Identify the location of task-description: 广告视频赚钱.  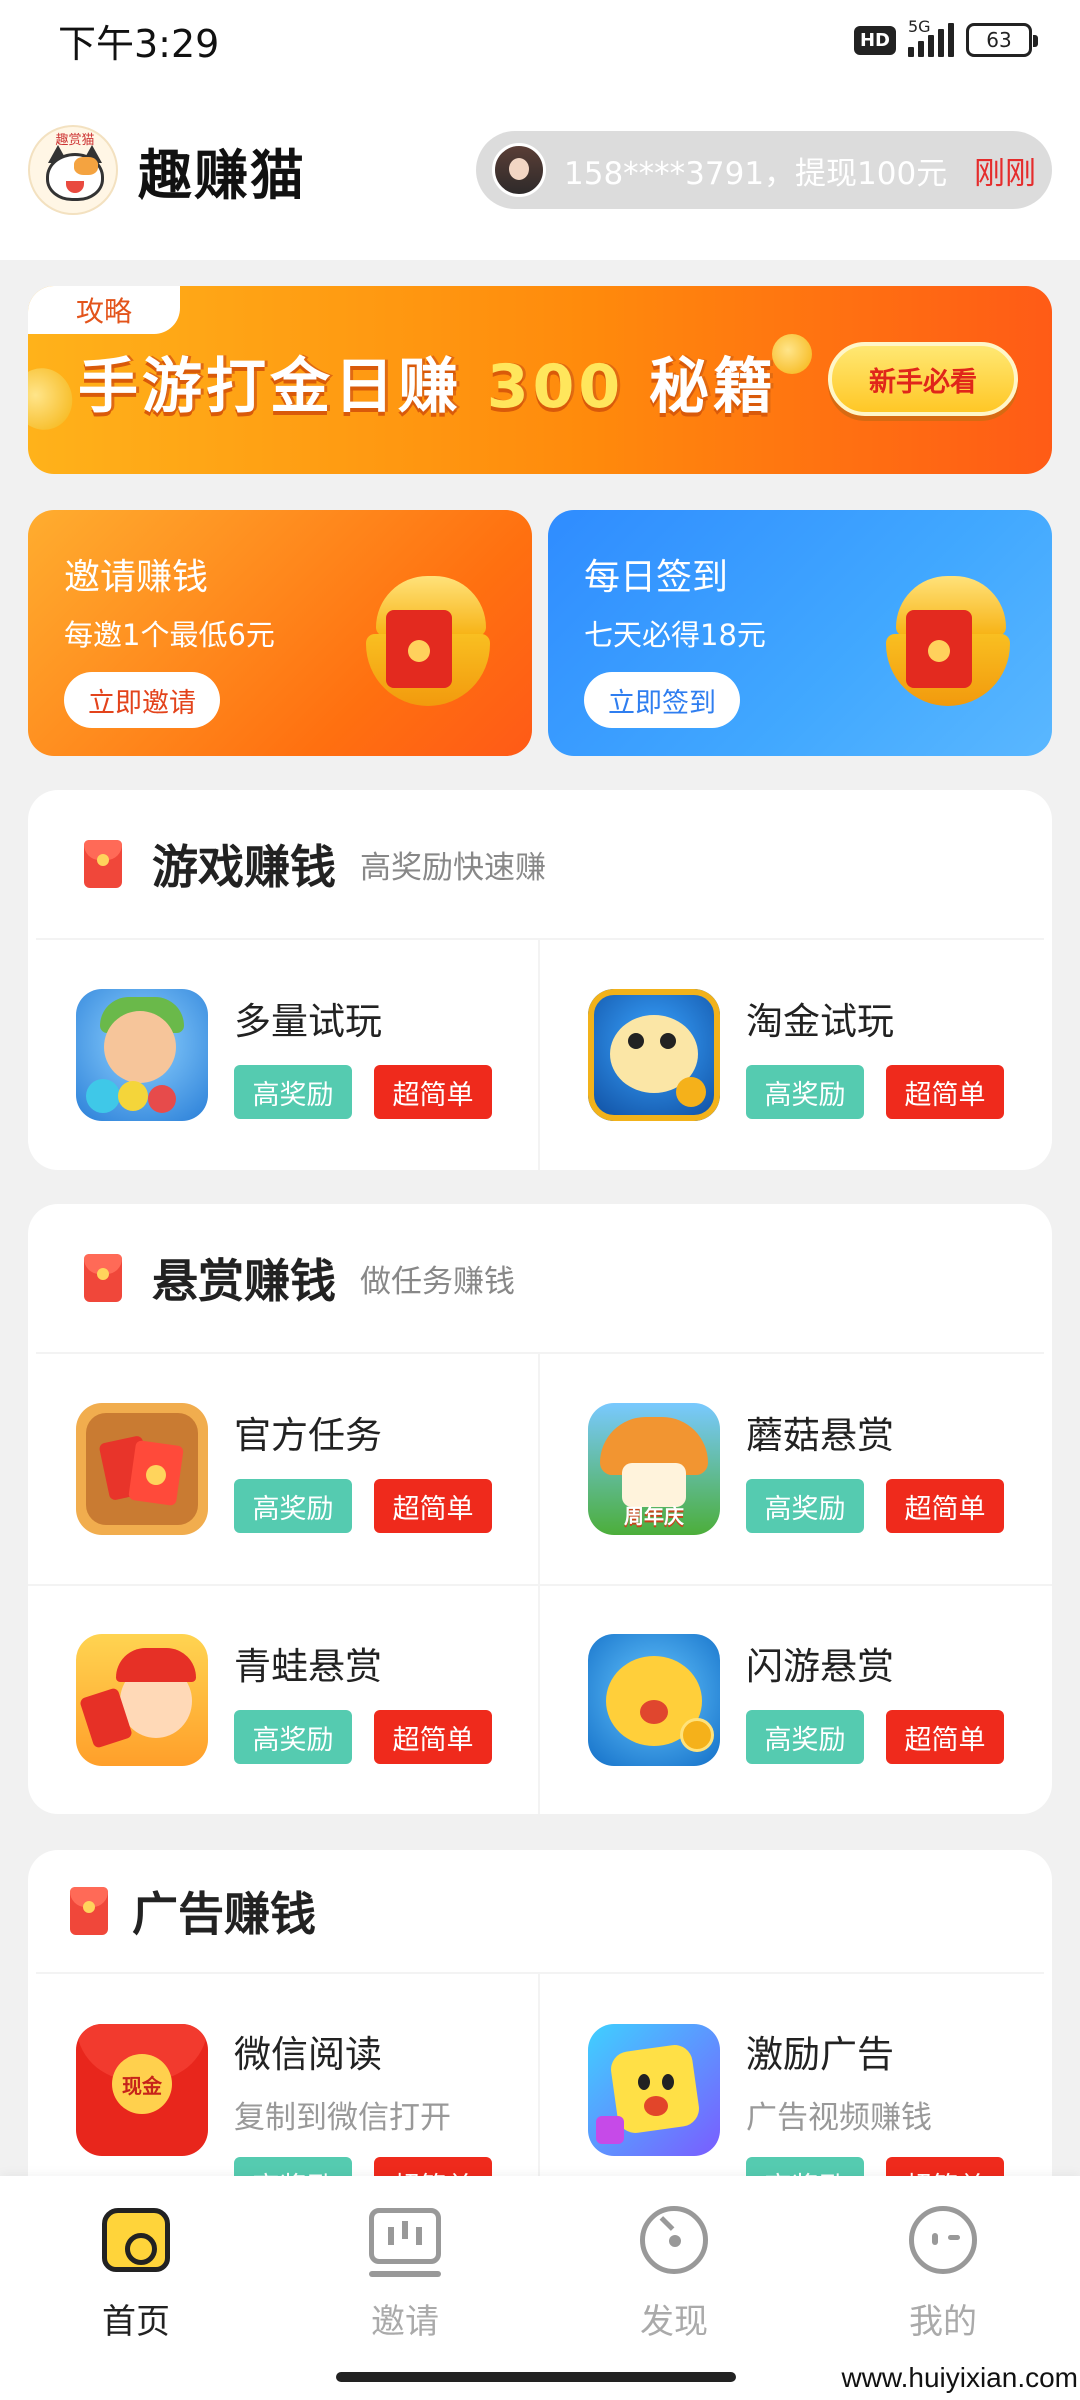
(839, 2118).